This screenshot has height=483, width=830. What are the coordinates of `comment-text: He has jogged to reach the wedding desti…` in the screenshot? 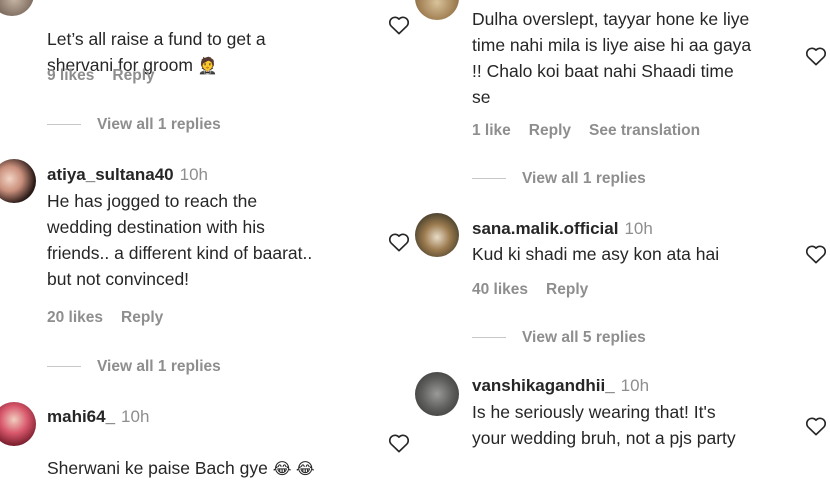 It's located at (180, 240).